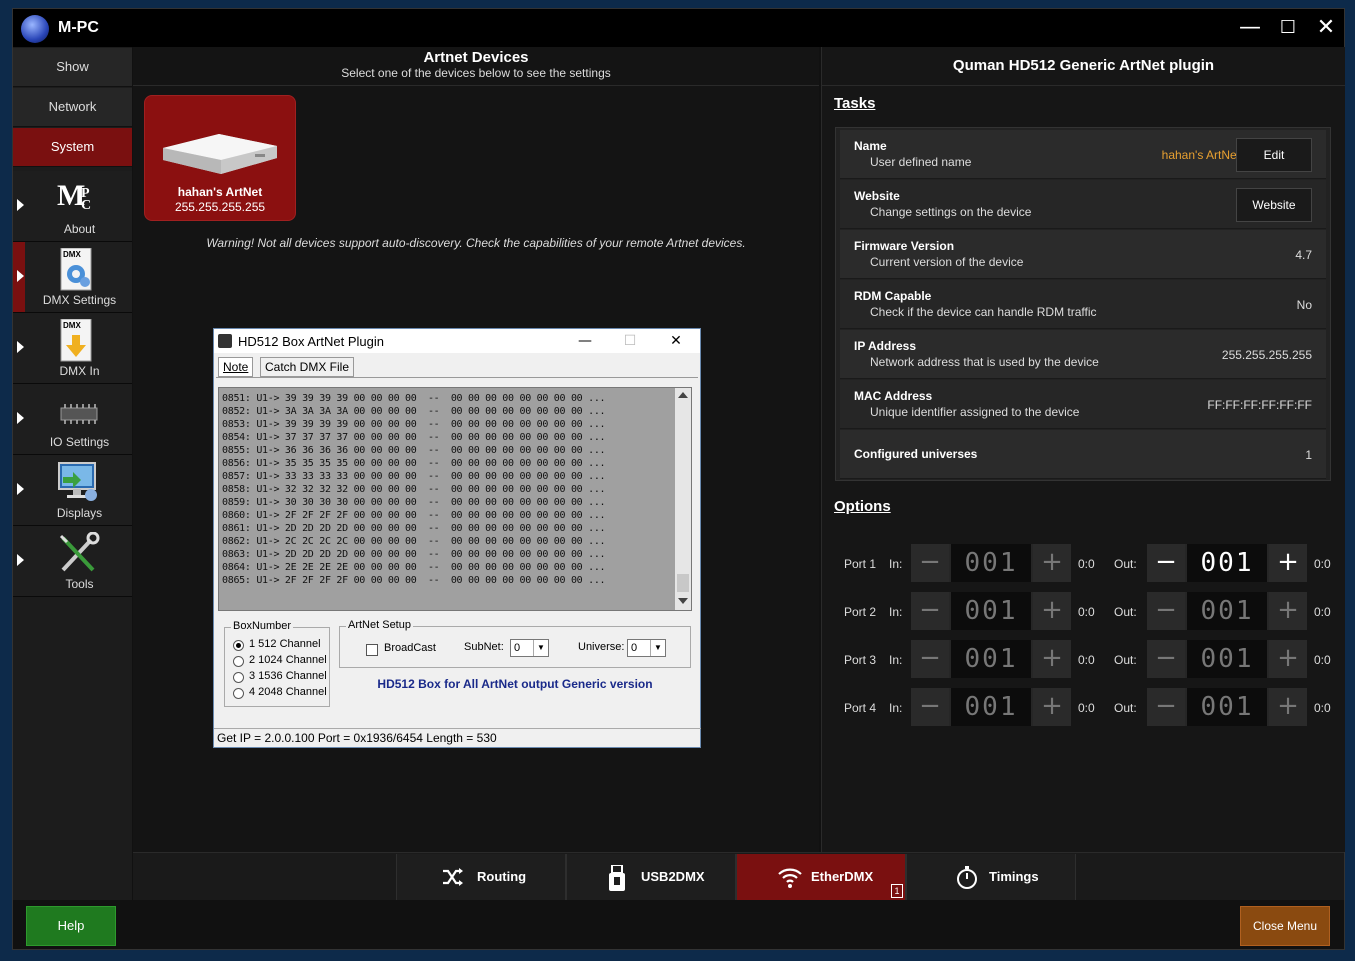  I want to click on port-label: Port 2, so click(860, 612).